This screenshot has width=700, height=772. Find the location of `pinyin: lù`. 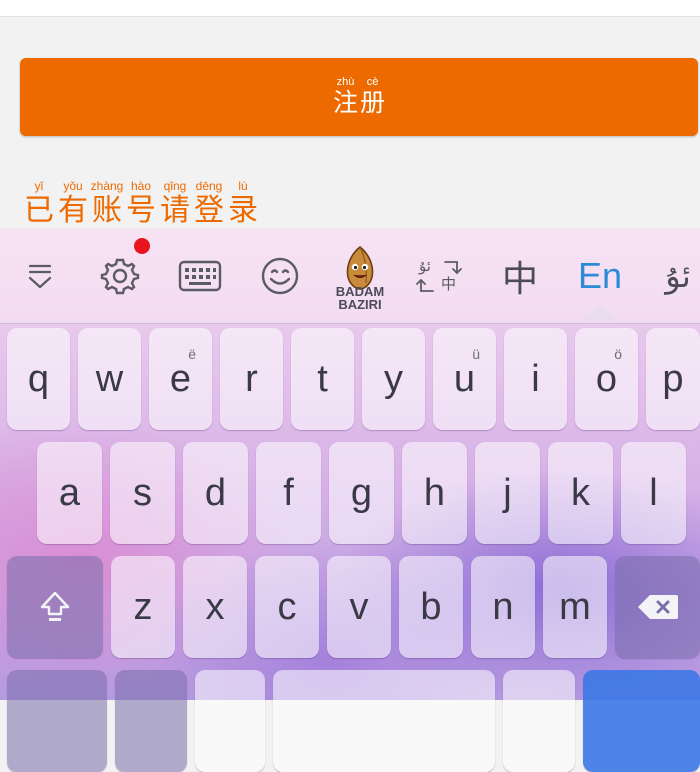

pinyin: lù is located at coordinates (243, 186).